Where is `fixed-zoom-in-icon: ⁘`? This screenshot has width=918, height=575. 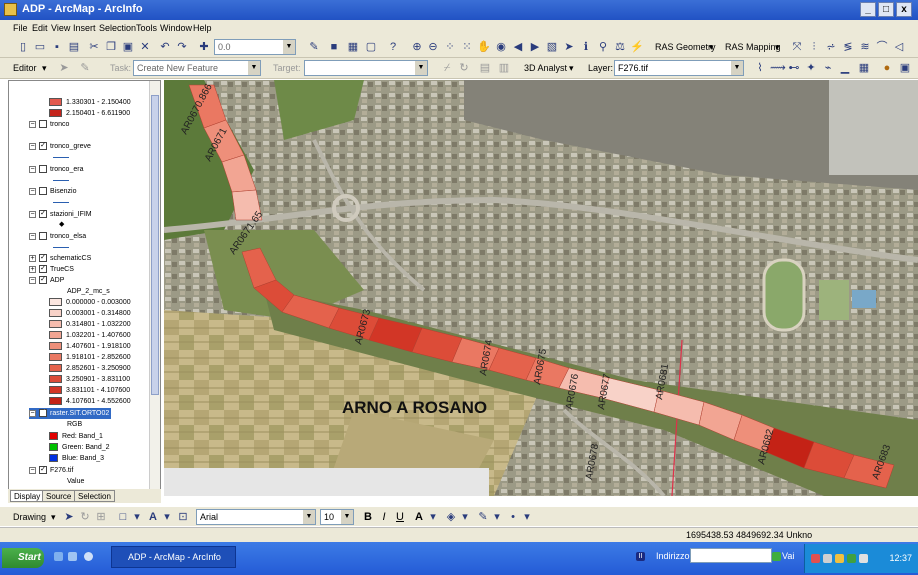
fixed-zoom-in-icon: ⁘ is located at coordinates (450, 47).